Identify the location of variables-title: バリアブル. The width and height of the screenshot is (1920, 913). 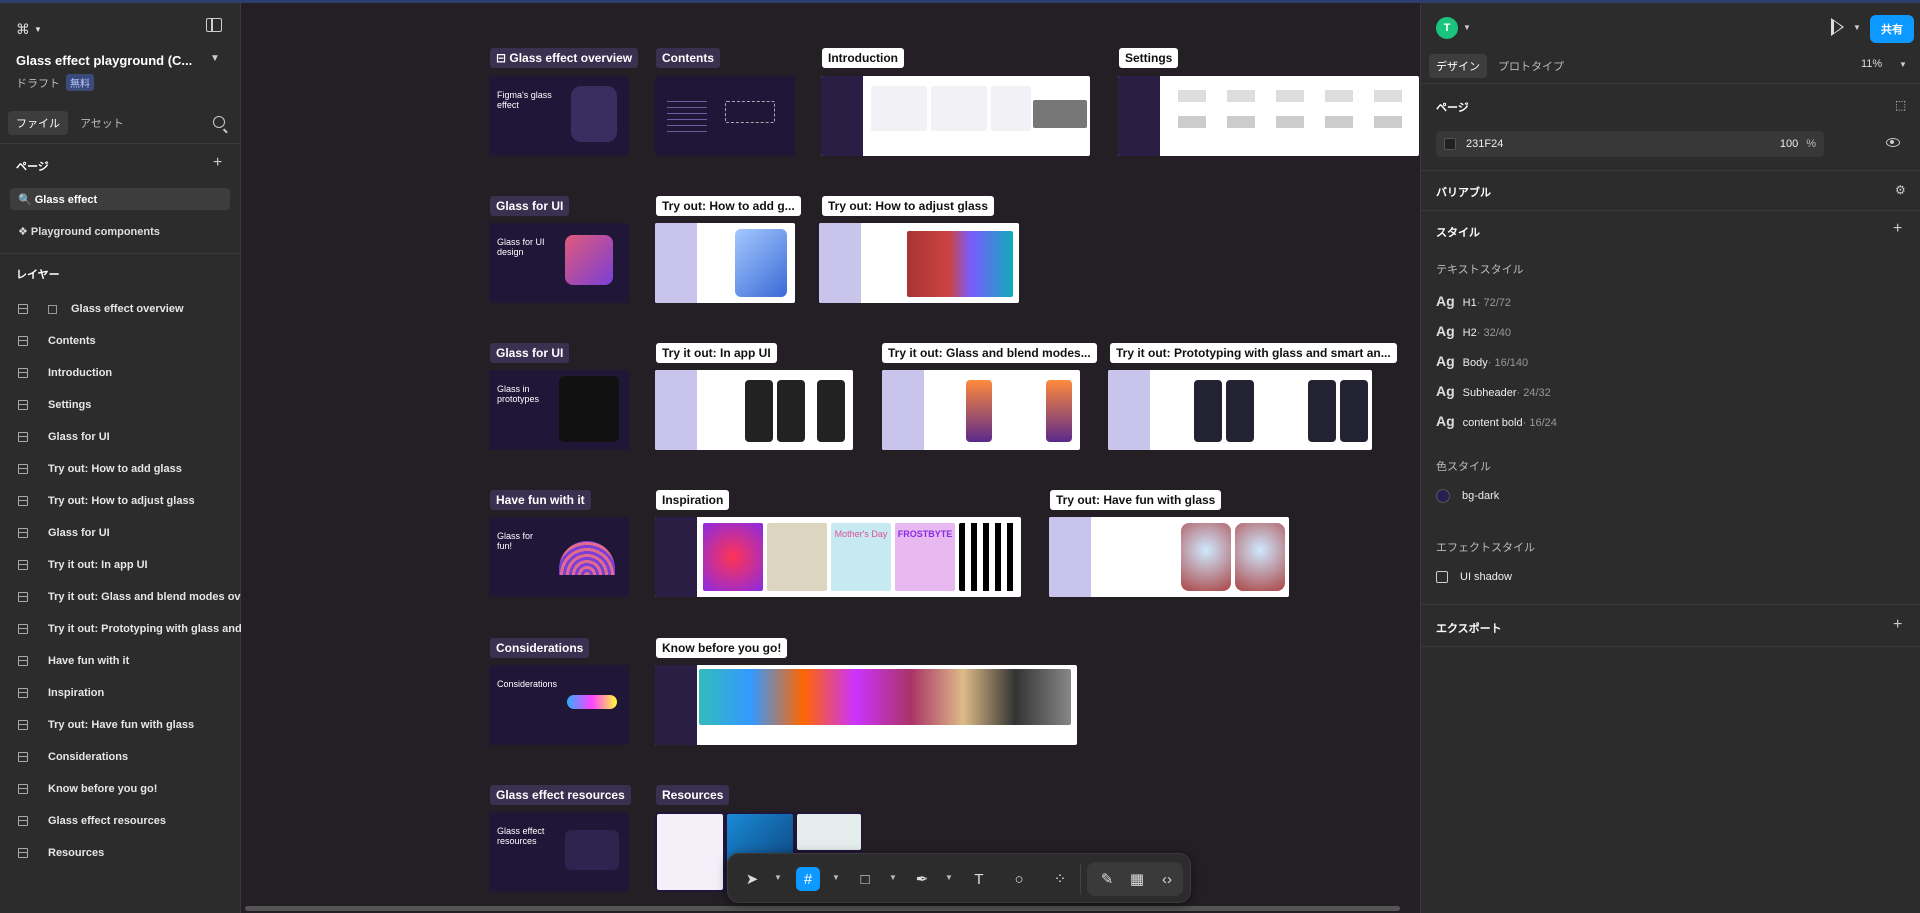
(1463, 192).